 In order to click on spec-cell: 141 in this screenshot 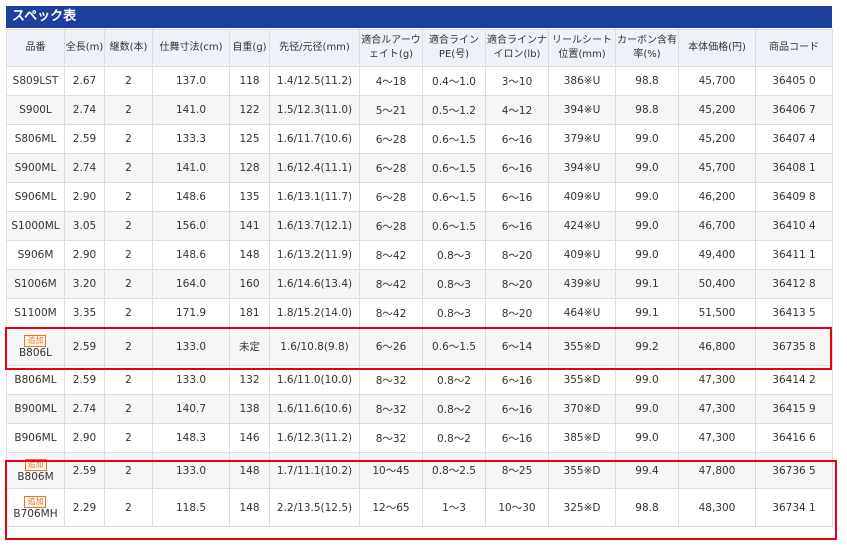, I will do `click(249, 226)`.